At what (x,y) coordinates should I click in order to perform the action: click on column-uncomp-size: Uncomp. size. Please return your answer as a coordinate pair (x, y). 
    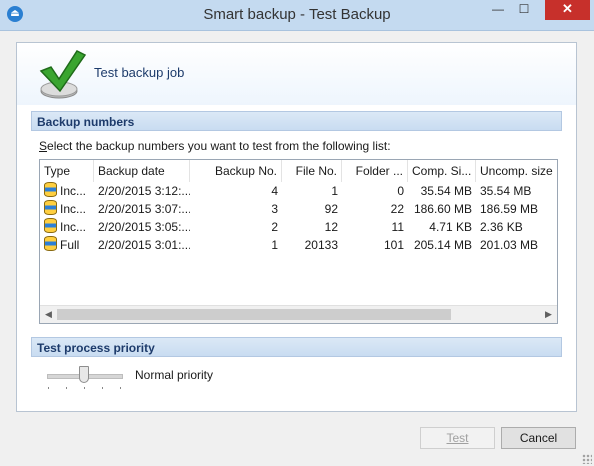
    Looking at the image, I should click on (516, 171).